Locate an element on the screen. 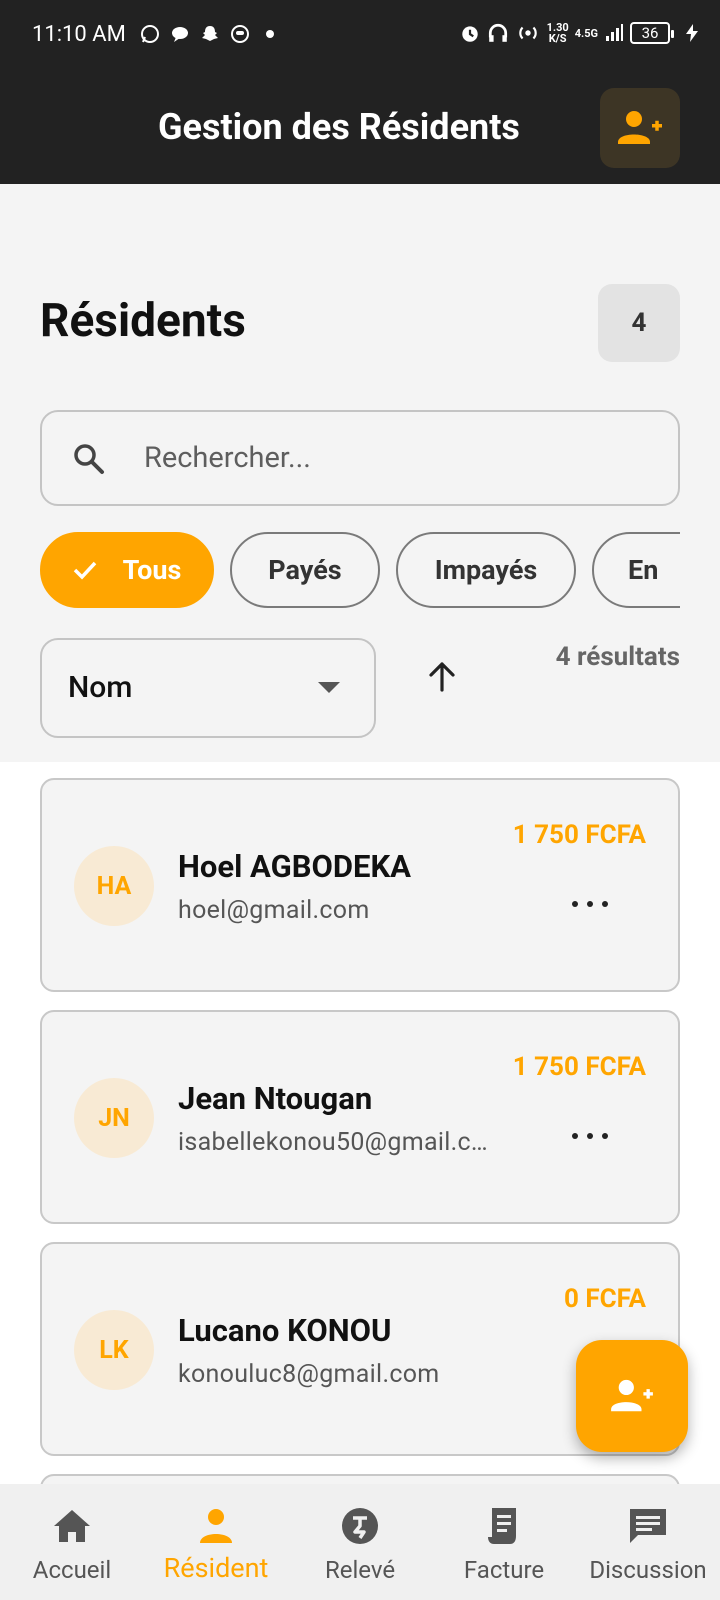 The height and width of the screenshot is (1600, 720). dropdown-caret-icon is located at coordinates (329, 687).